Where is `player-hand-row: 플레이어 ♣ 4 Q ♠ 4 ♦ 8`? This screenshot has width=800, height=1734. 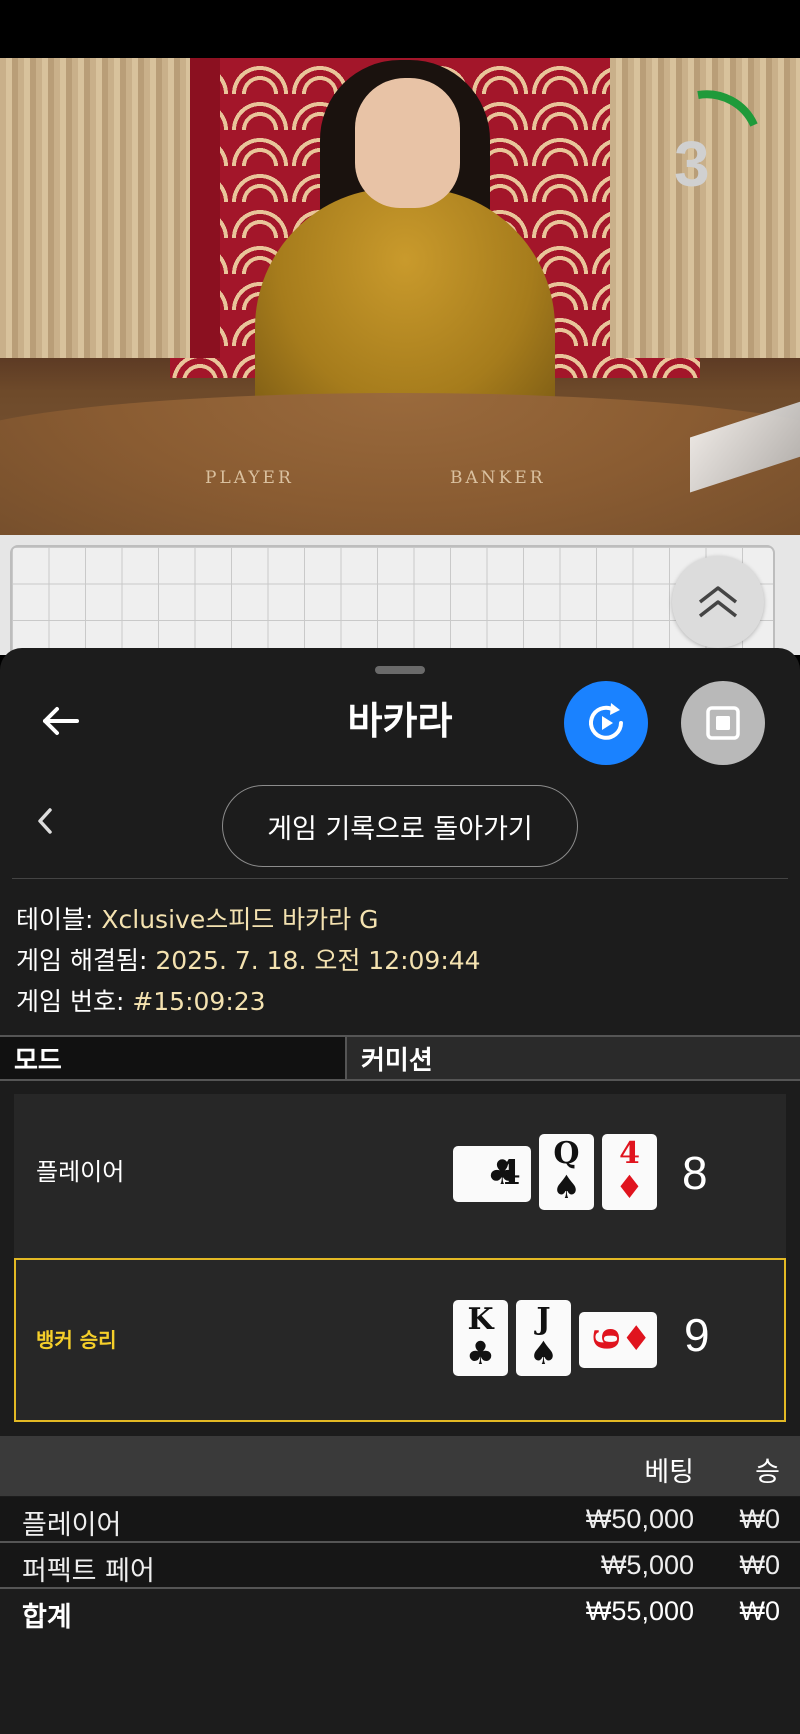
player-hand-row: 플레이어 ♣ 4 Q ♠ 4 ♦ 8 is located at coordinates (400, 1176).